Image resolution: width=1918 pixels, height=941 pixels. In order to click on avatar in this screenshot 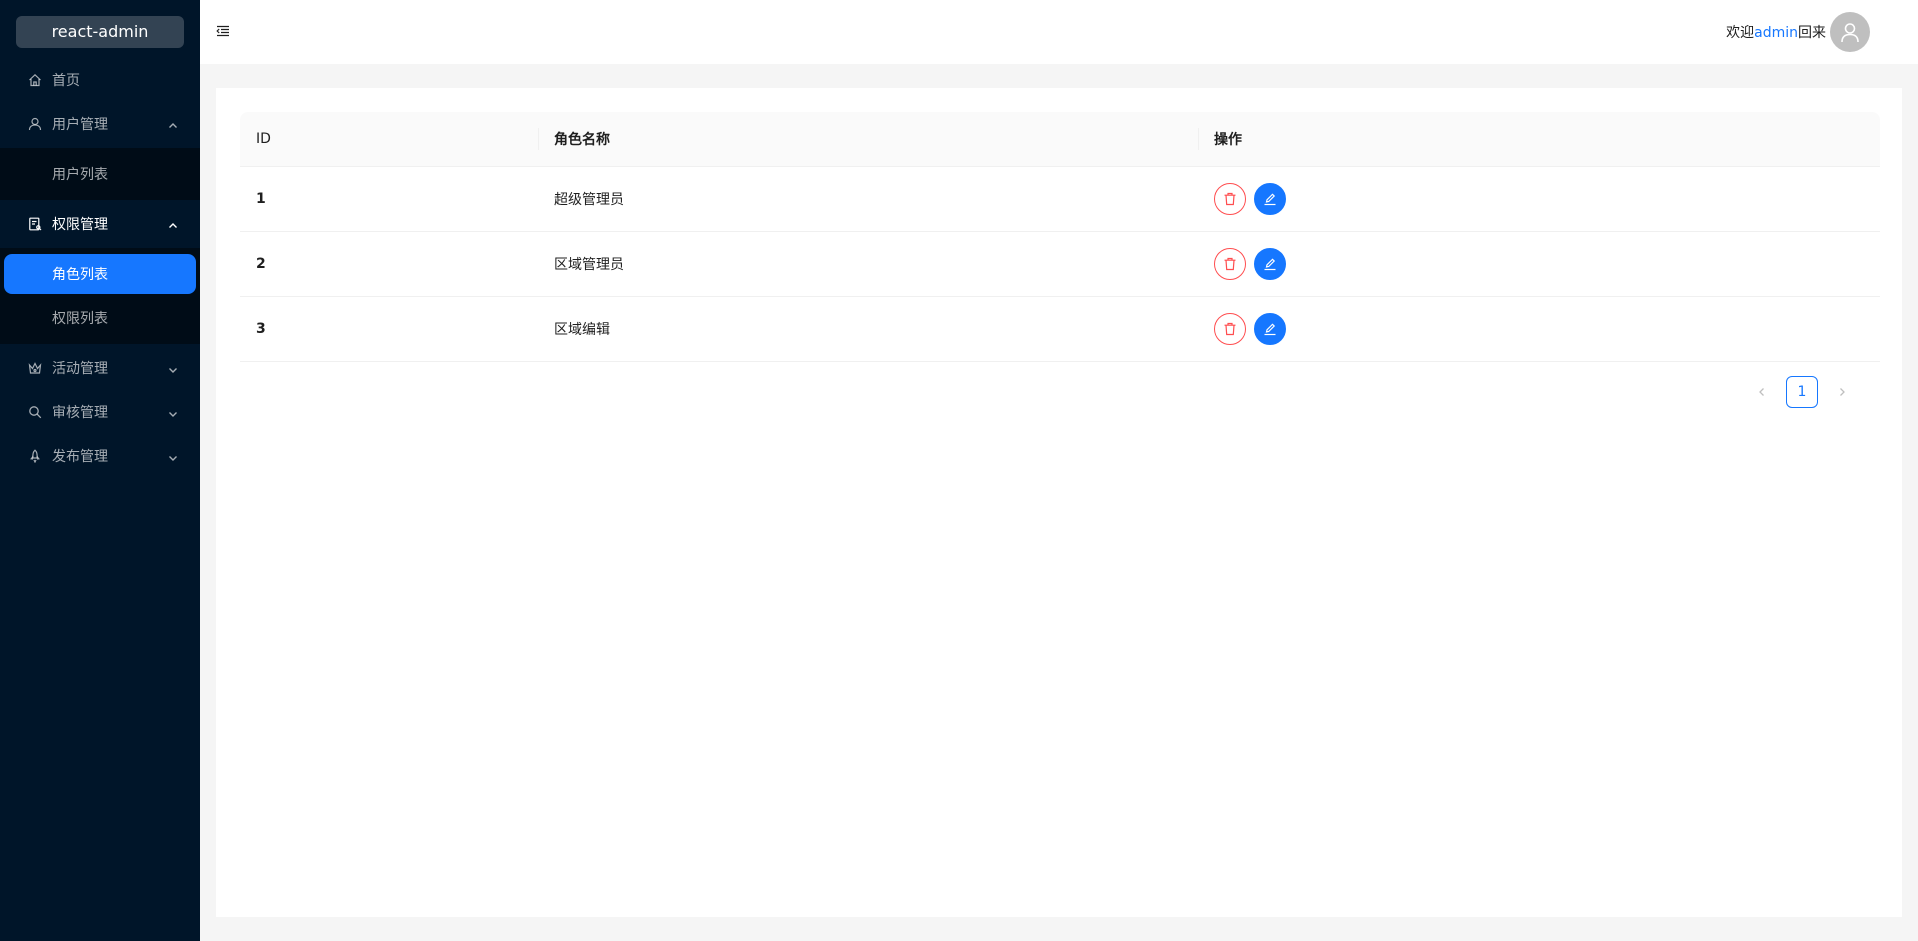, I will do `click(1850, 32)`.